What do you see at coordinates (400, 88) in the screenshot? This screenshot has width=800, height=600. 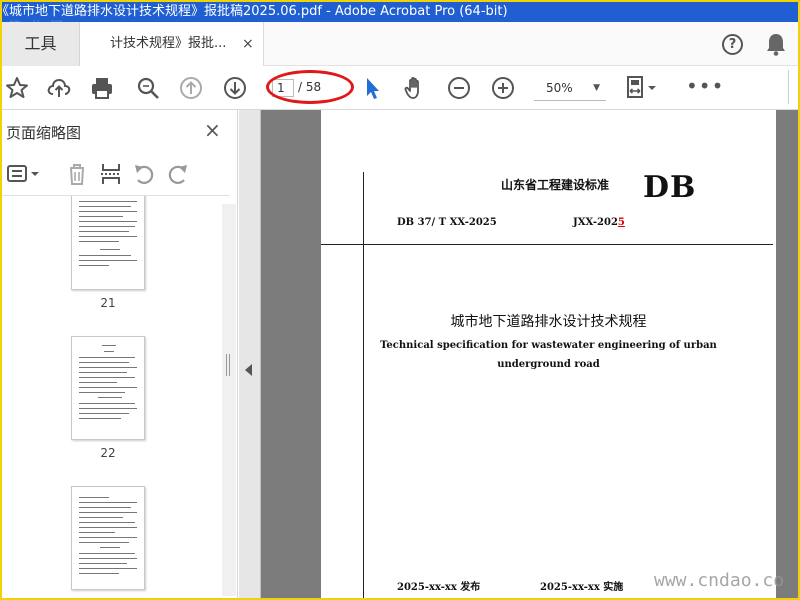 I see `main-toolbar: 1 / 58 50% ▼ •••` at bounding box center [400, 88].